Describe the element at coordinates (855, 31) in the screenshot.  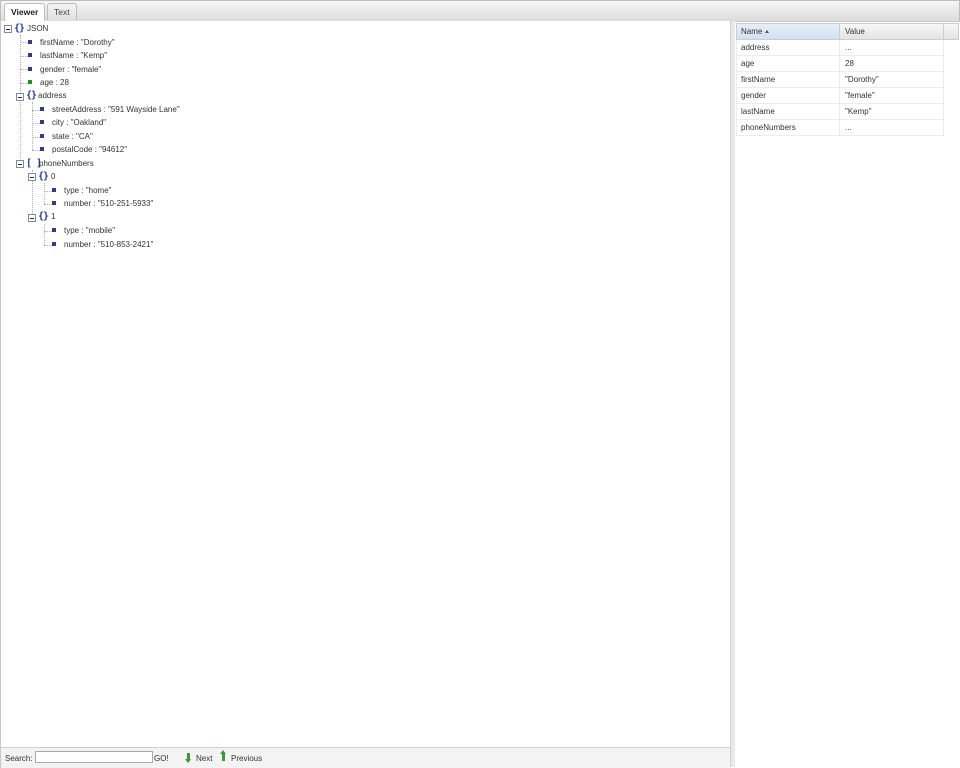
I see `column-header-label: Value` at that location.